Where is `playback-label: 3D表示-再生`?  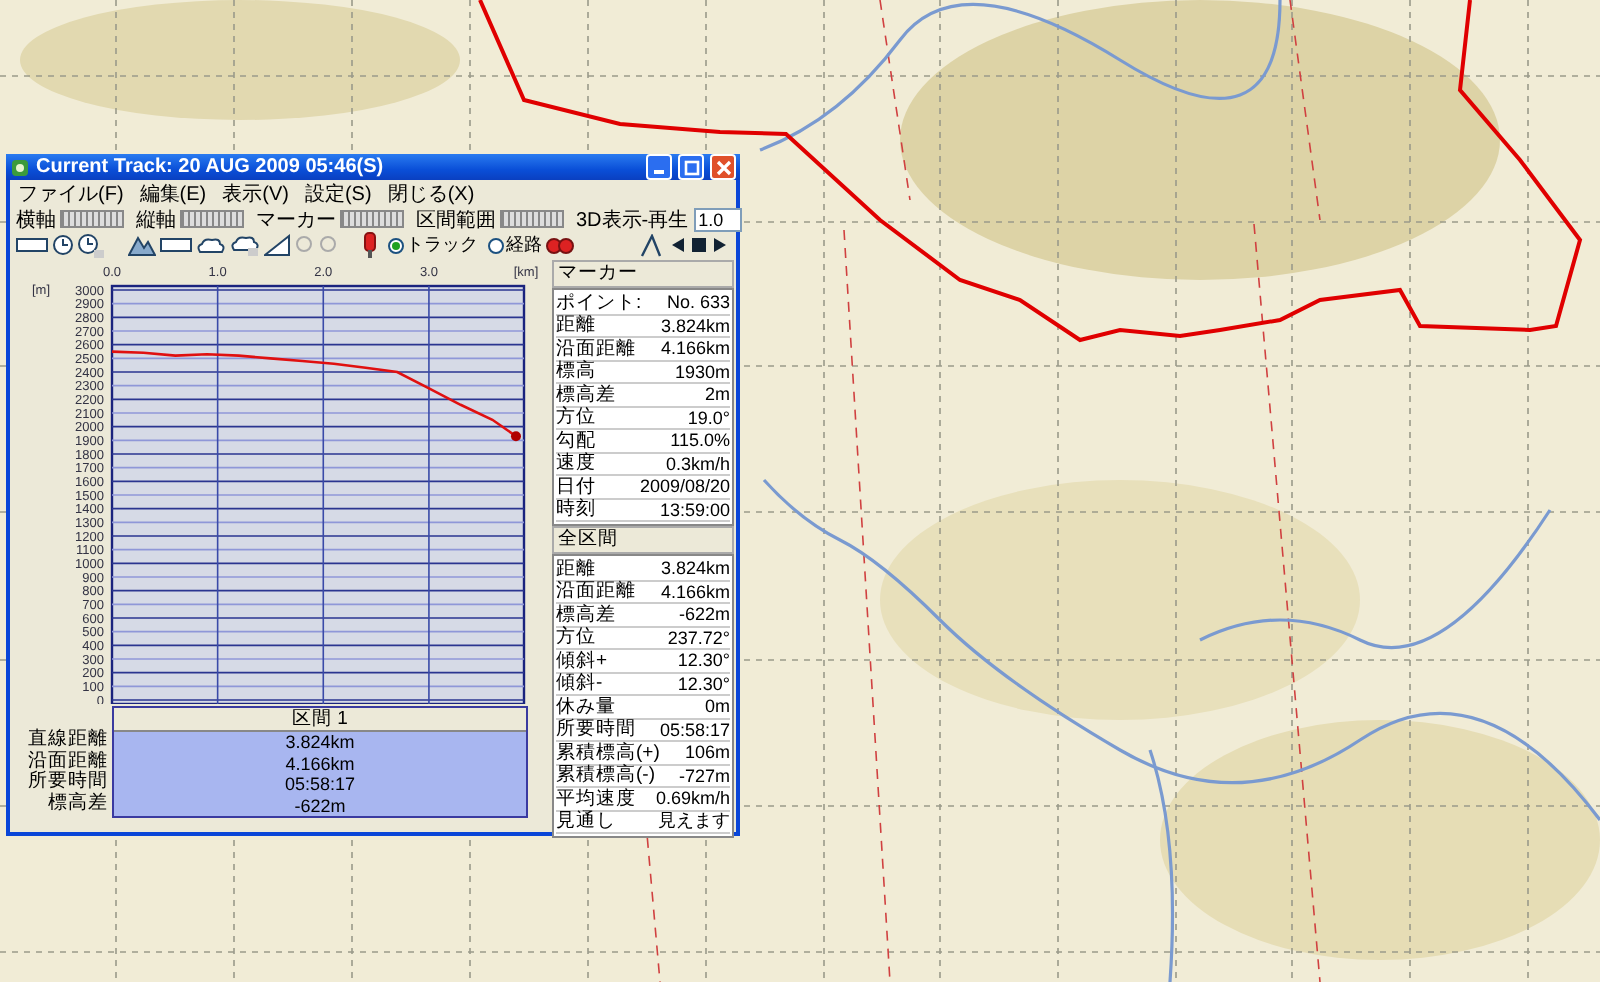 playback-label: 3D表示-再生 is located at coordinates (632, 220).